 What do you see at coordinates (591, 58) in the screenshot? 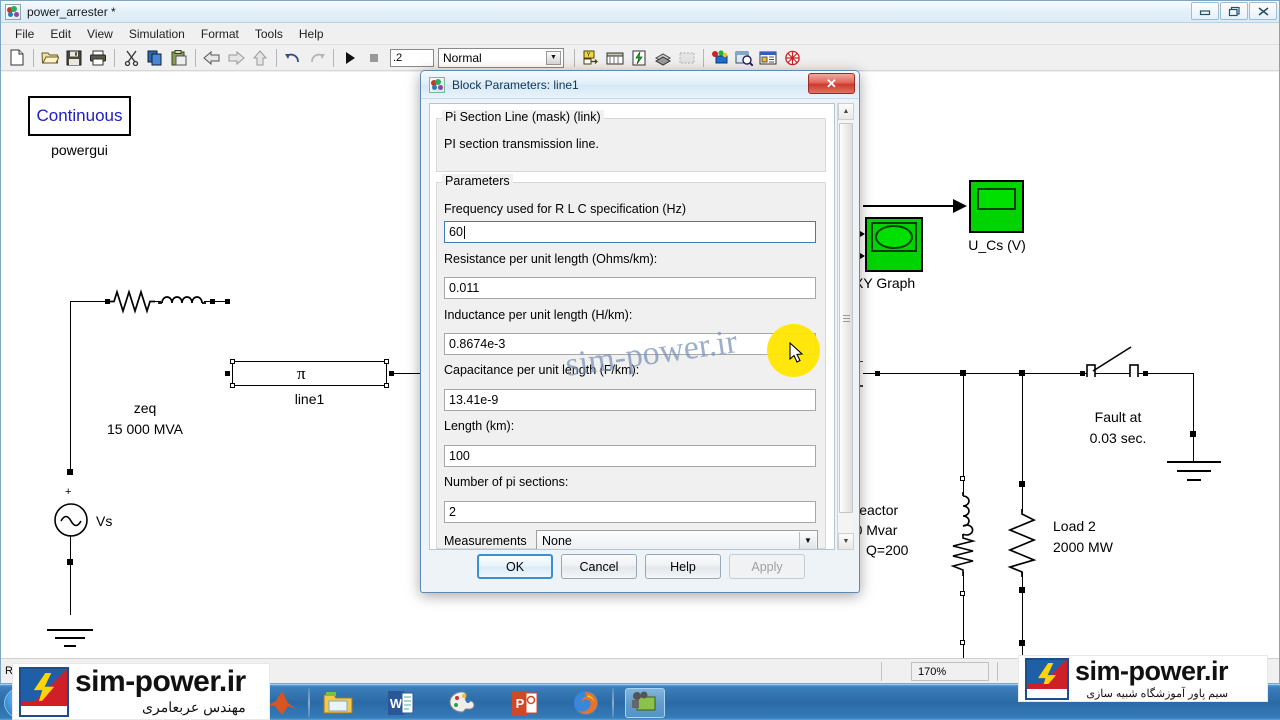
I see `library-browser-icon: Y` at bounding box center [591, 58].